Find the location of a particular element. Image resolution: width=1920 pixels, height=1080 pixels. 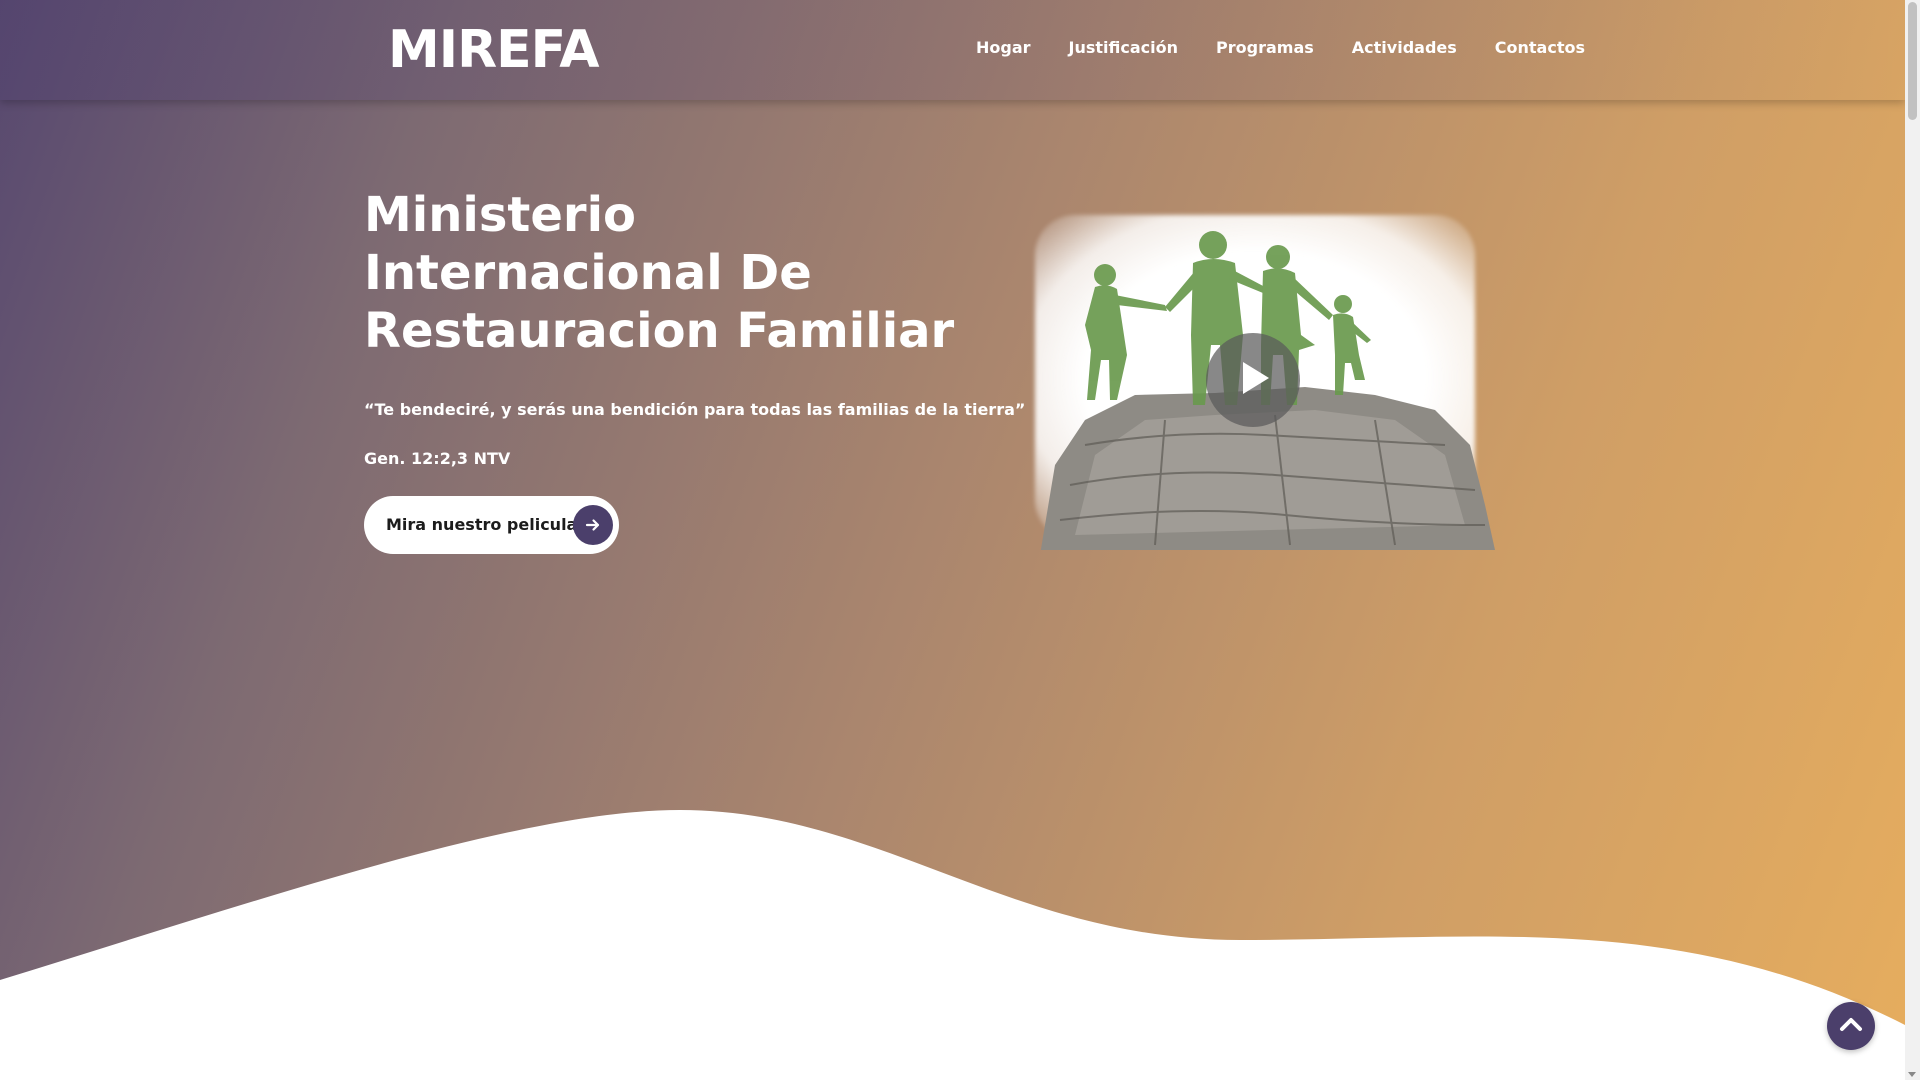

play-button is located at coordinates (1253, 380).